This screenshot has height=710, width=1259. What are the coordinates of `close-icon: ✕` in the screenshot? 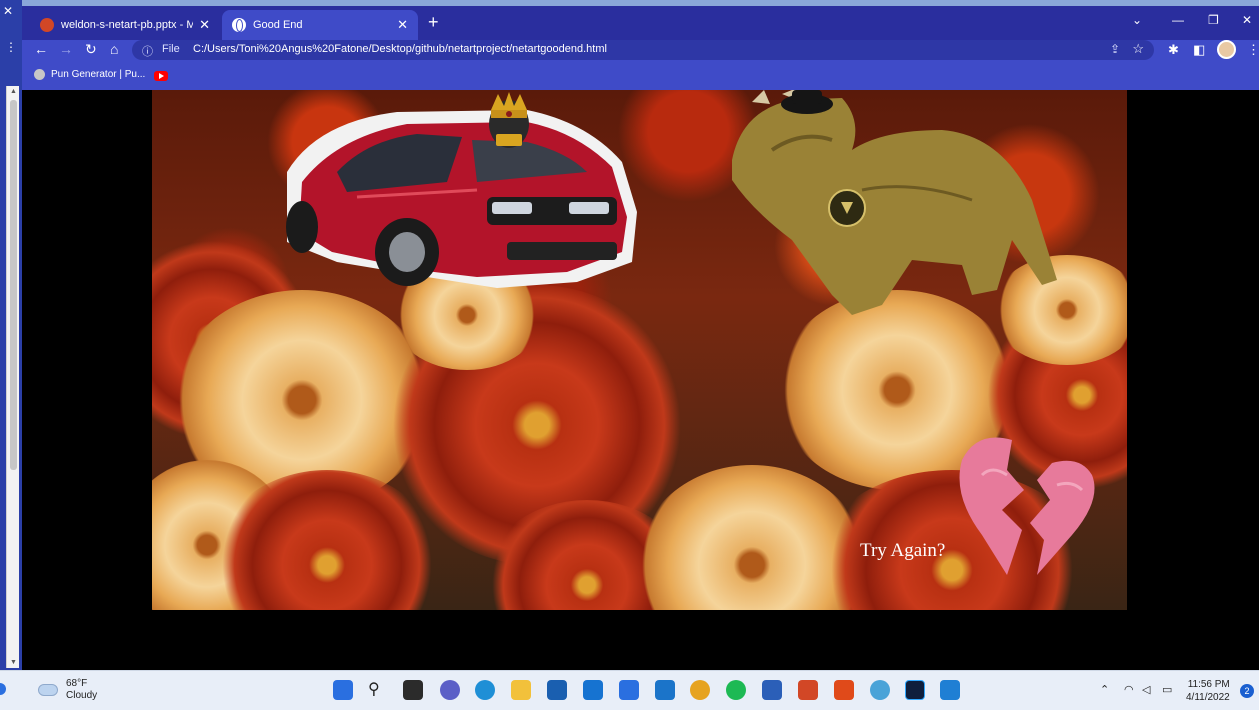 It's located at (8, 11).